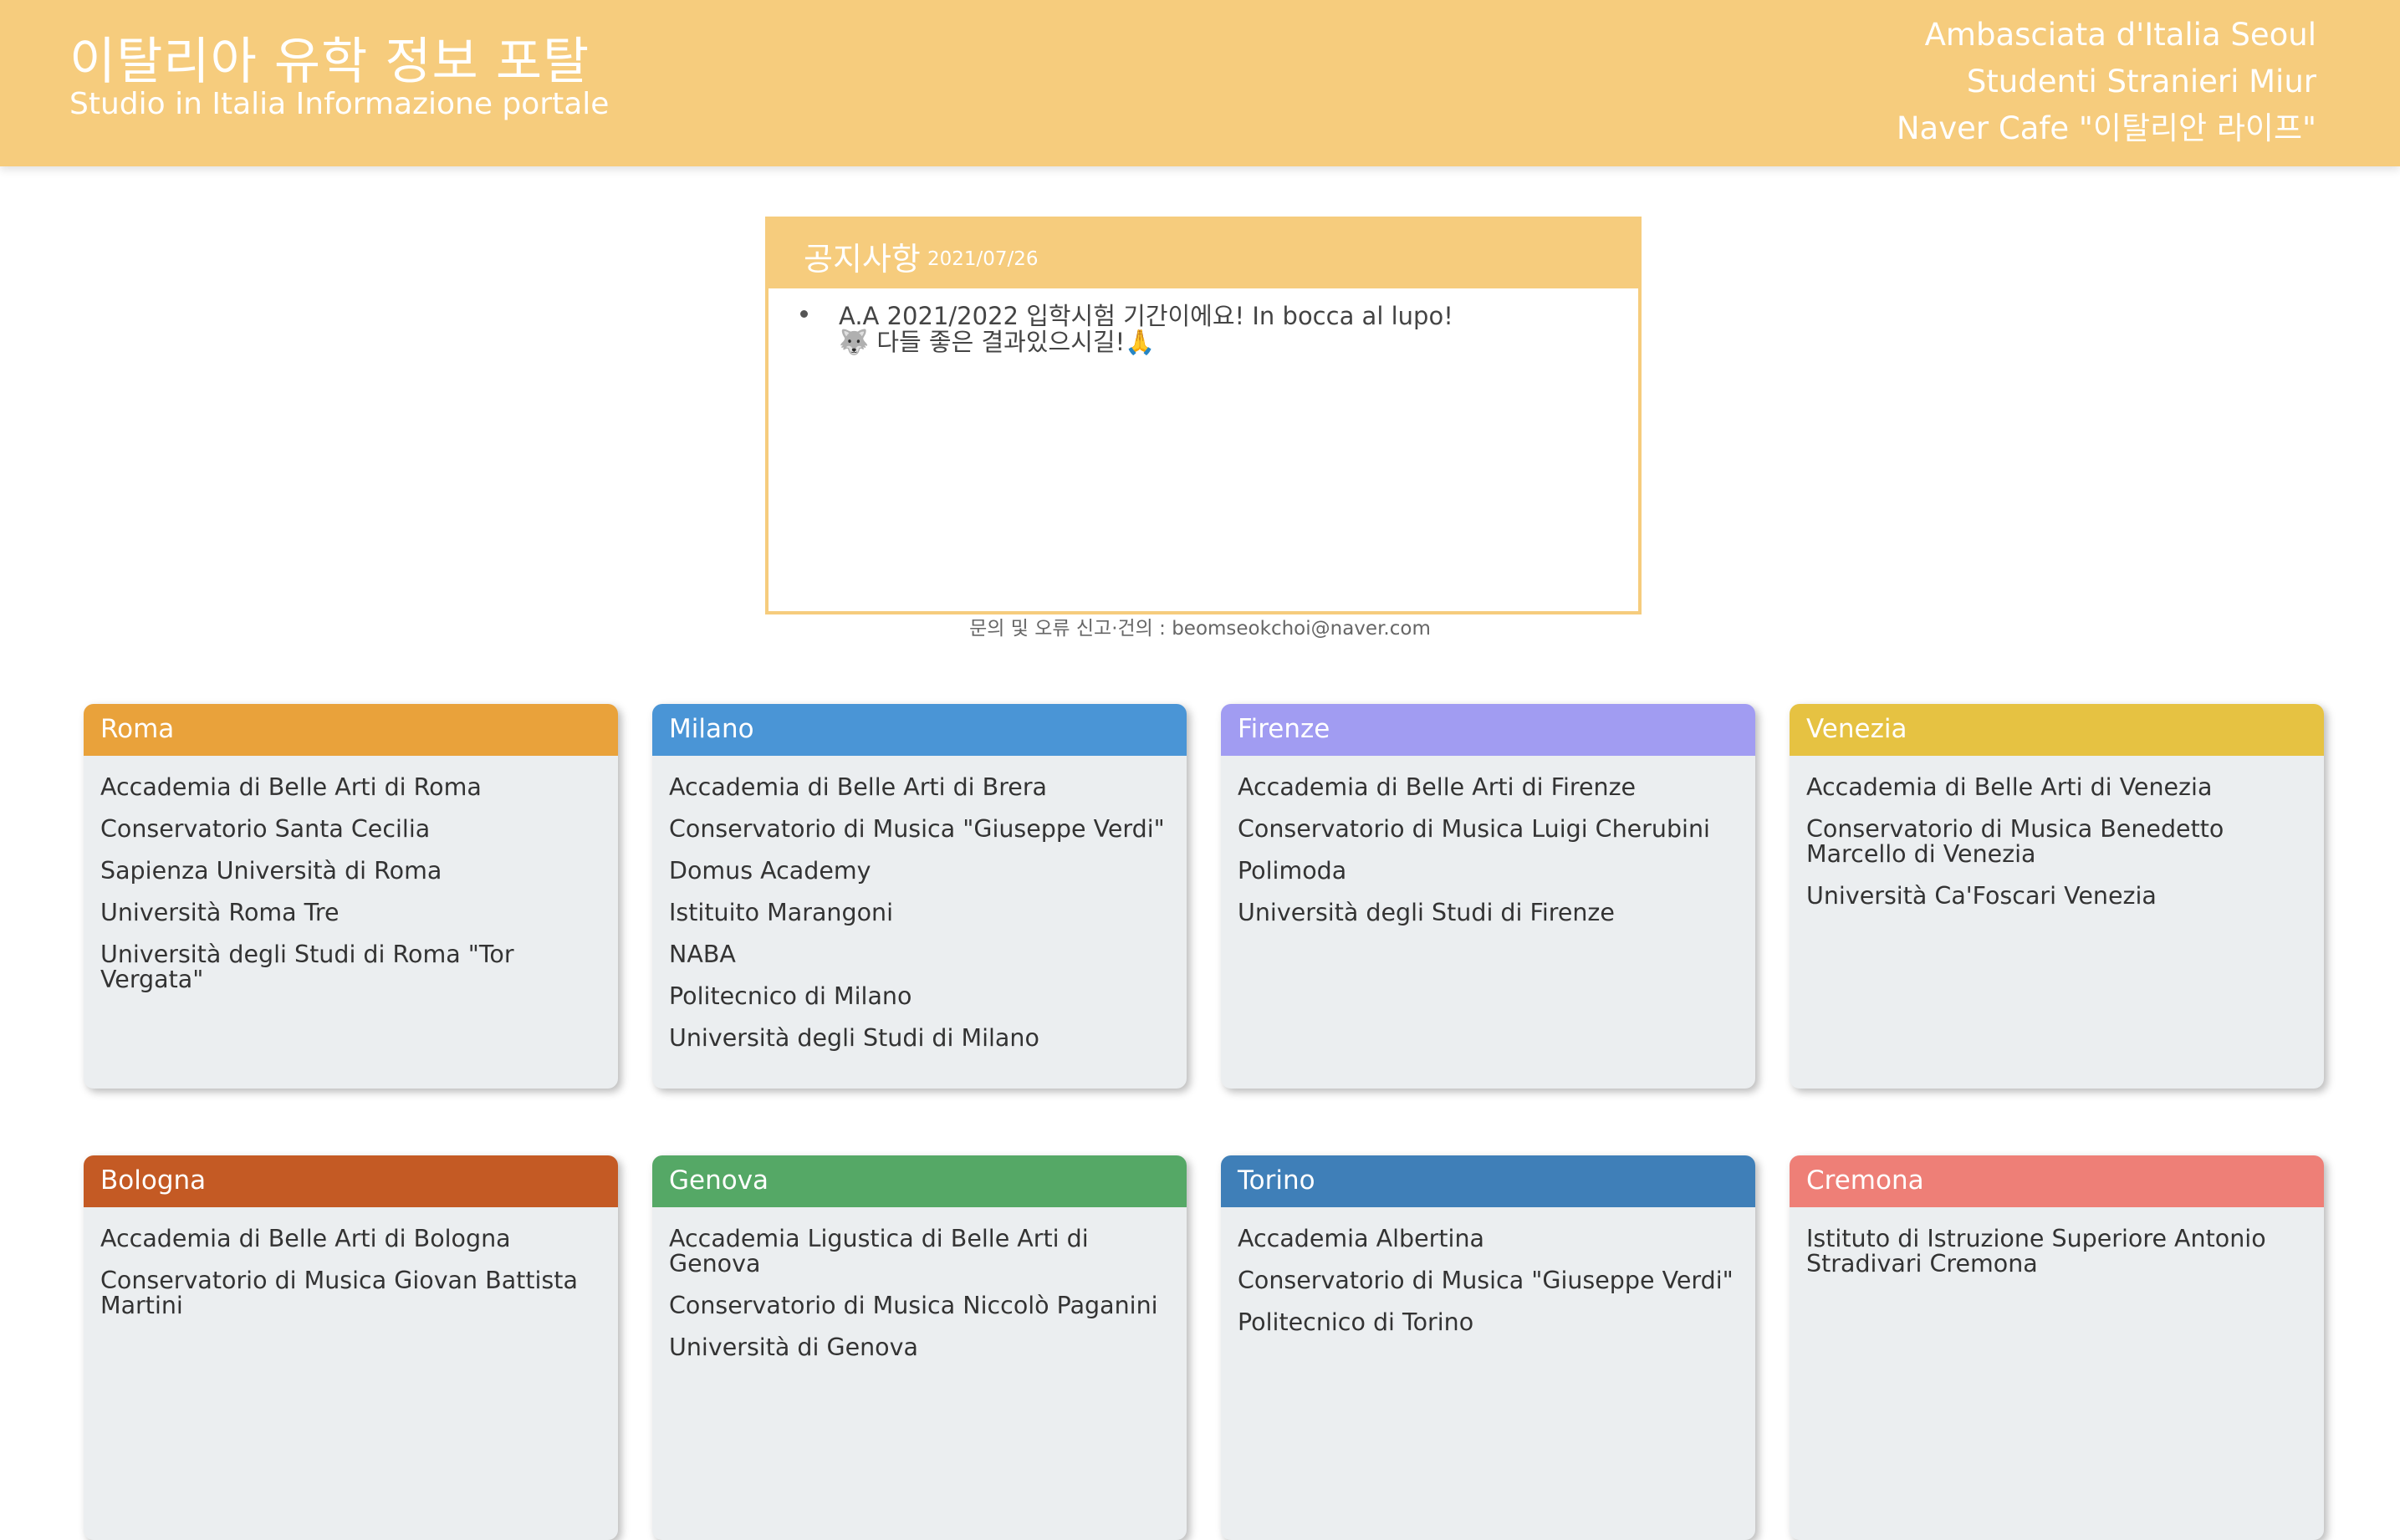 The image size is (2400, 1540). Describe the element at coordinates (350, 788) in the screenshot. I see `school-link: Accademia di Belle Arti di Roma` at that location.